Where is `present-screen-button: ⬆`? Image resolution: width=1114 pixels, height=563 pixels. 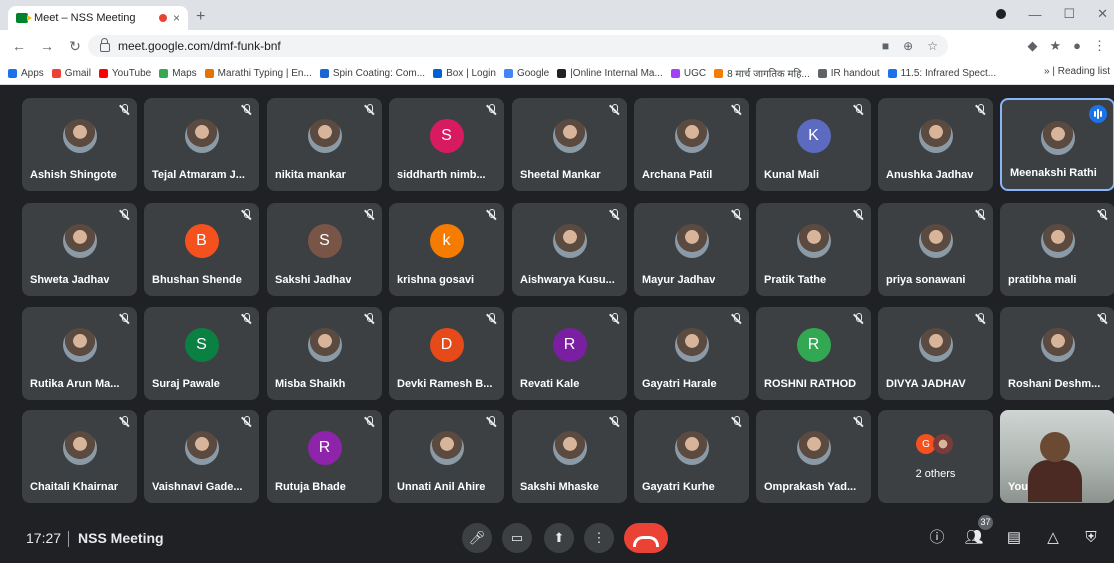 present-screen-button: ⬆ is located at coordinates (559, 538).